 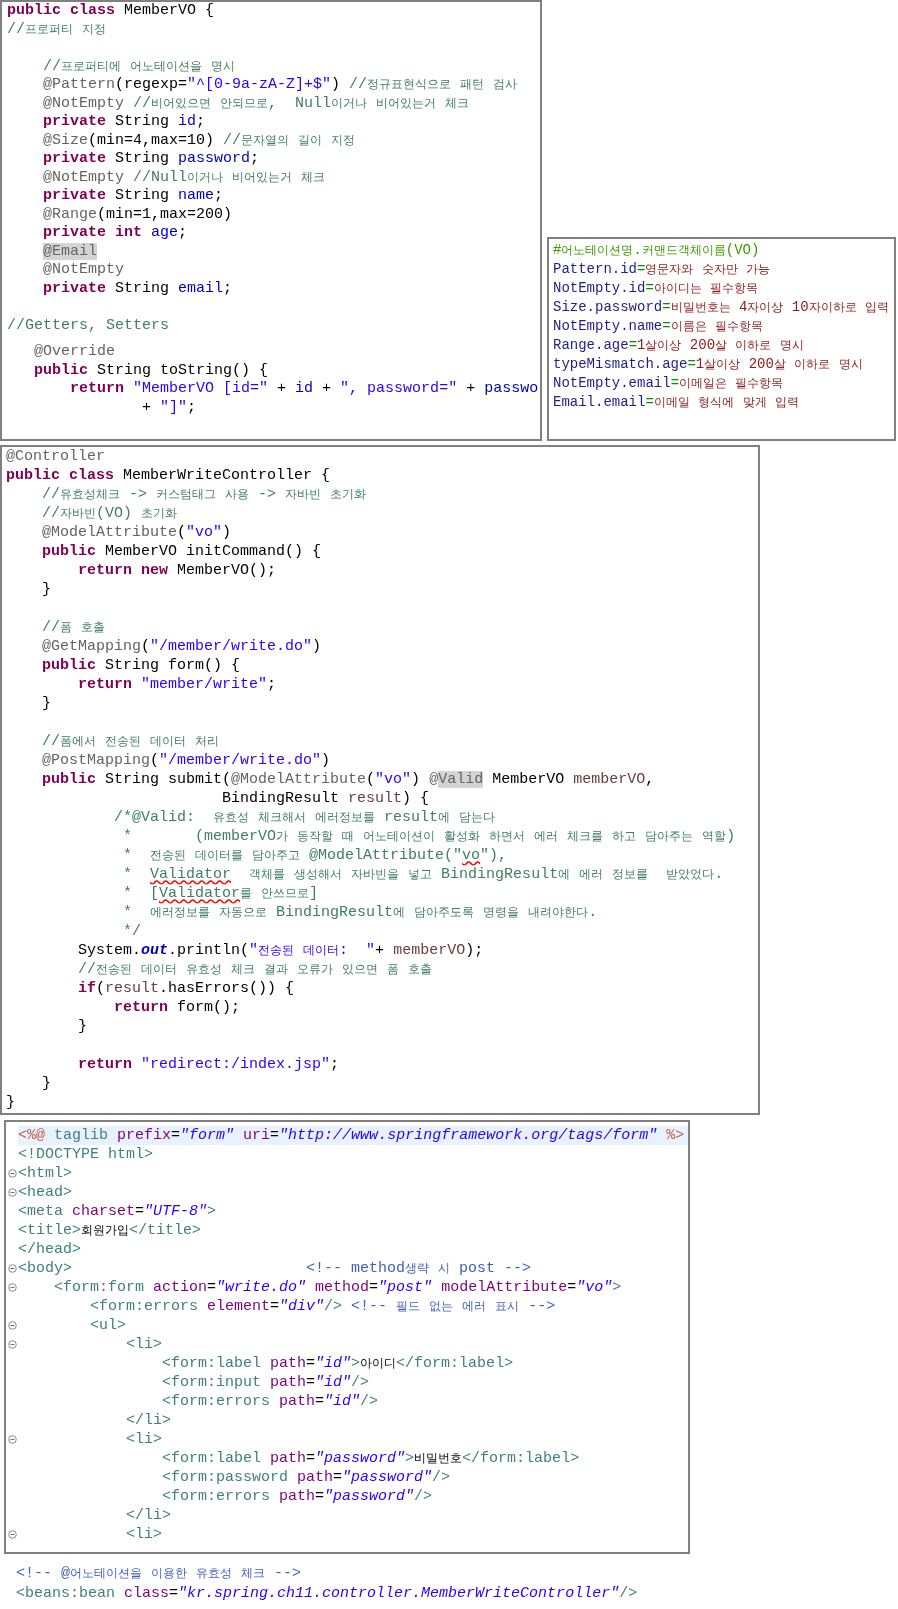 What do you see at coordinates (115, 233) in the screenshot?
I see `code-line: private int age;` at bounding box center [115, 233].